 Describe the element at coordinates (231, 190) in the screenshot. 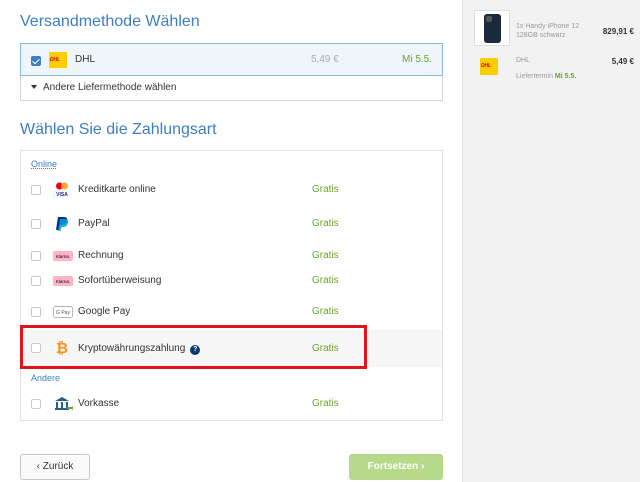

I see `payment-option-creditcard: VISA Kreditkarte online Gratis` at that location.